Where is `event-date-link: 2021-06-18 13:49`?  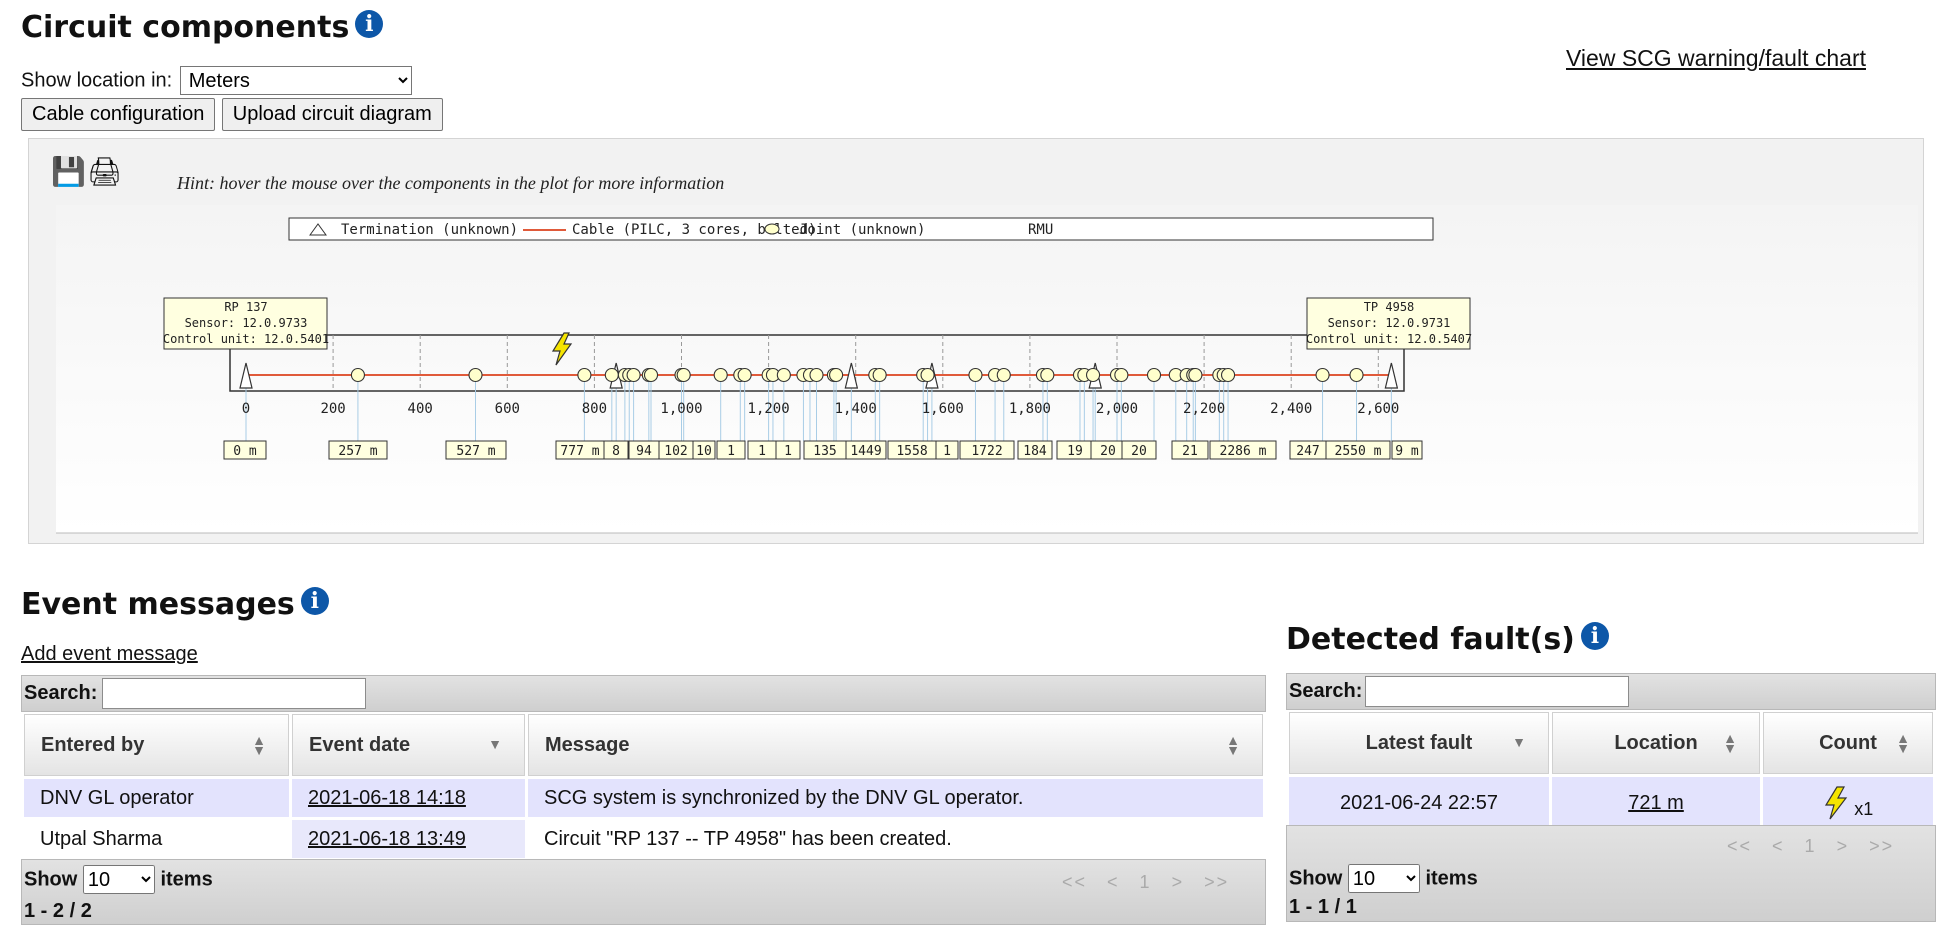 event-date-link: 2021-06-18 13:49 is located at coordinates (387, 839).